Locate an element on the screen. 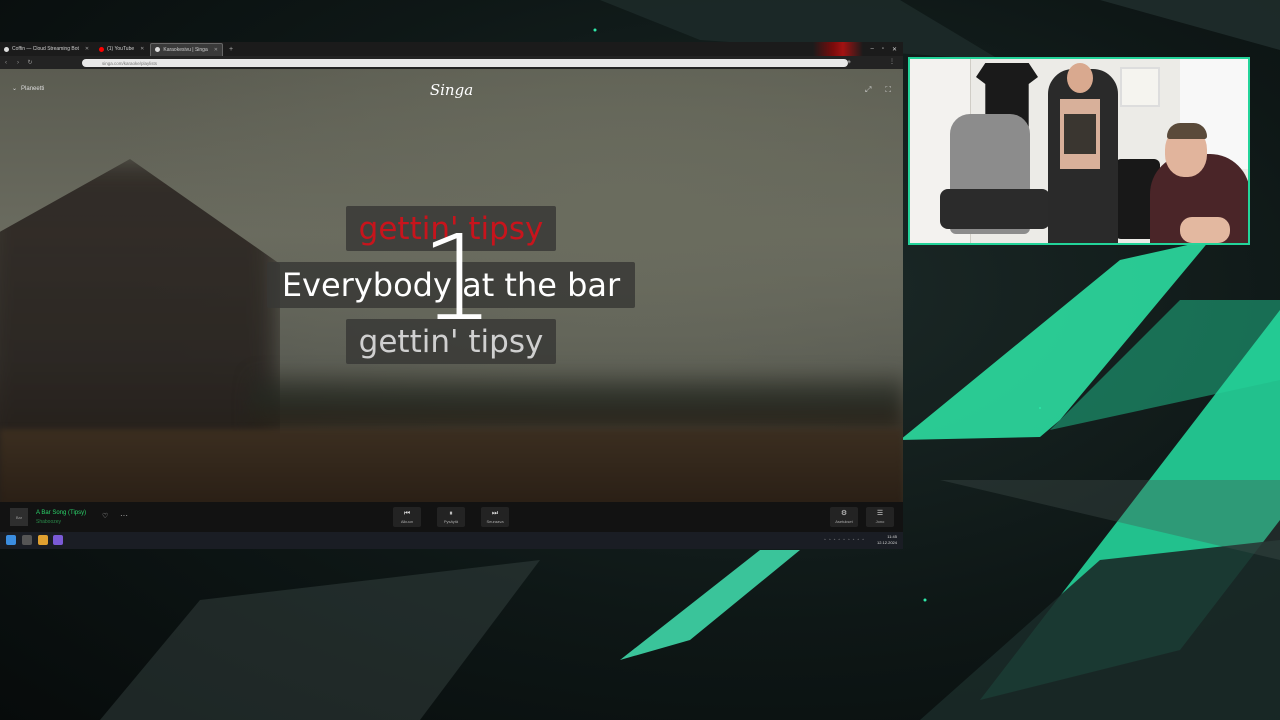 This screenshot has height=720, width=1280. song-thumbnail-label: Bar is located at coordinates (19, 517).